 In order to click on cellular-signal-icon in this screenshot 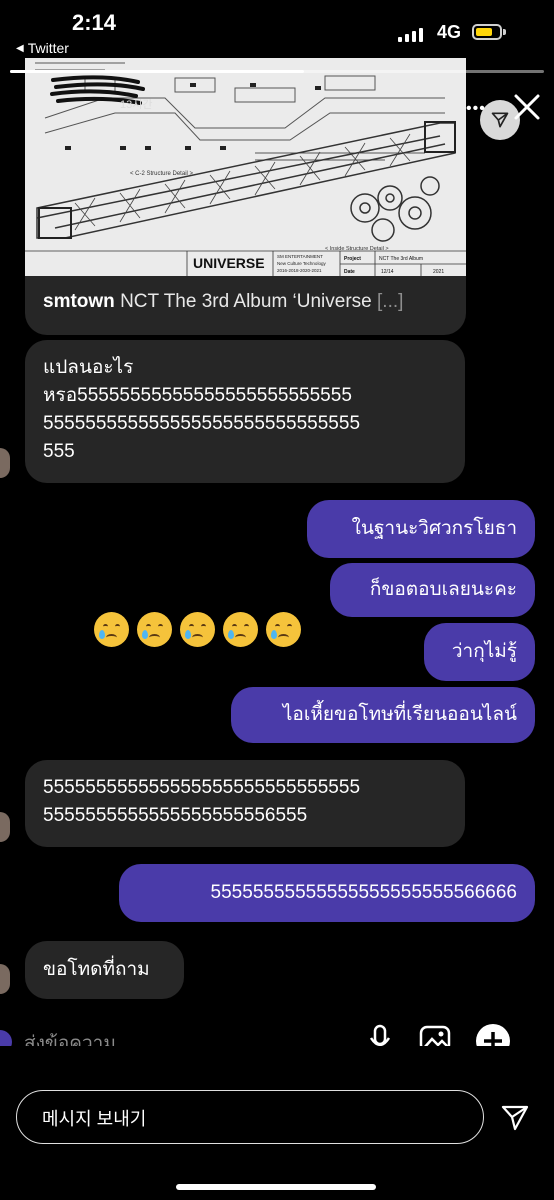, I will do `click(410, 34)`.